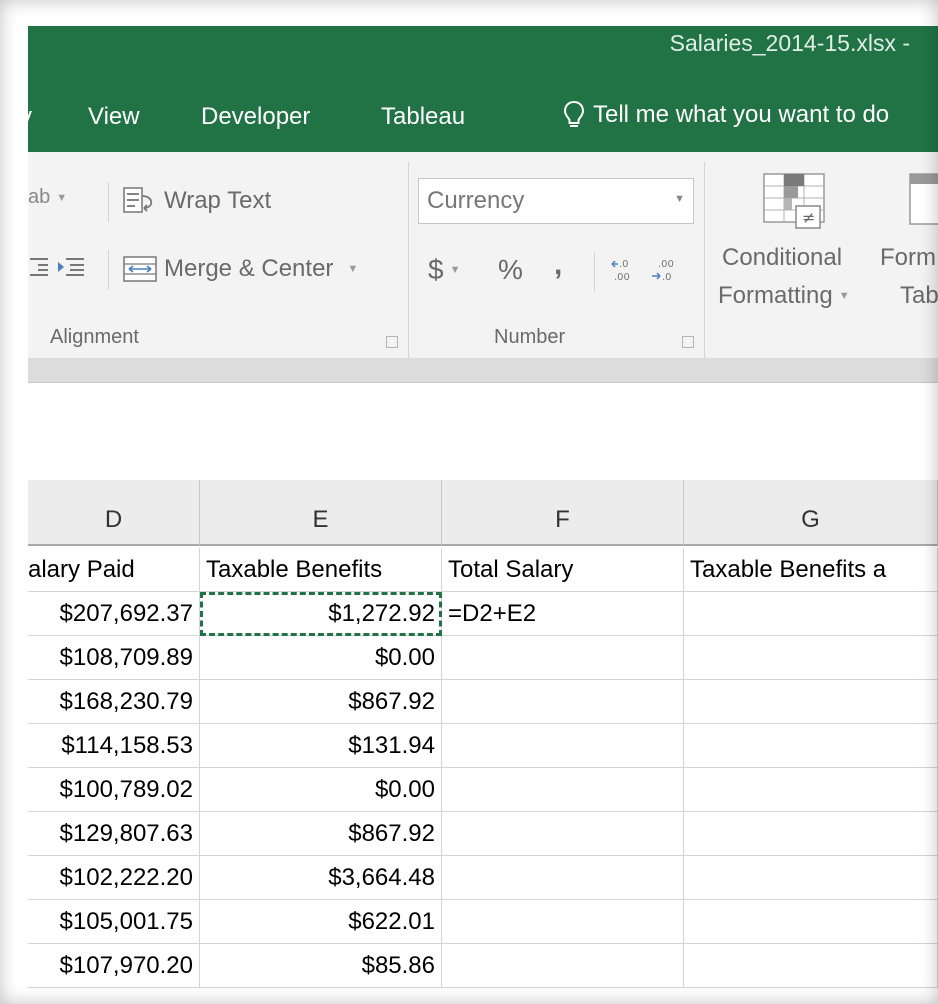 The height and width of the screenshot is (1004, 938). Describe the element at coordinates (114, 702) in the screenshot. I see `salary-cell: $168,230.79` at that location.